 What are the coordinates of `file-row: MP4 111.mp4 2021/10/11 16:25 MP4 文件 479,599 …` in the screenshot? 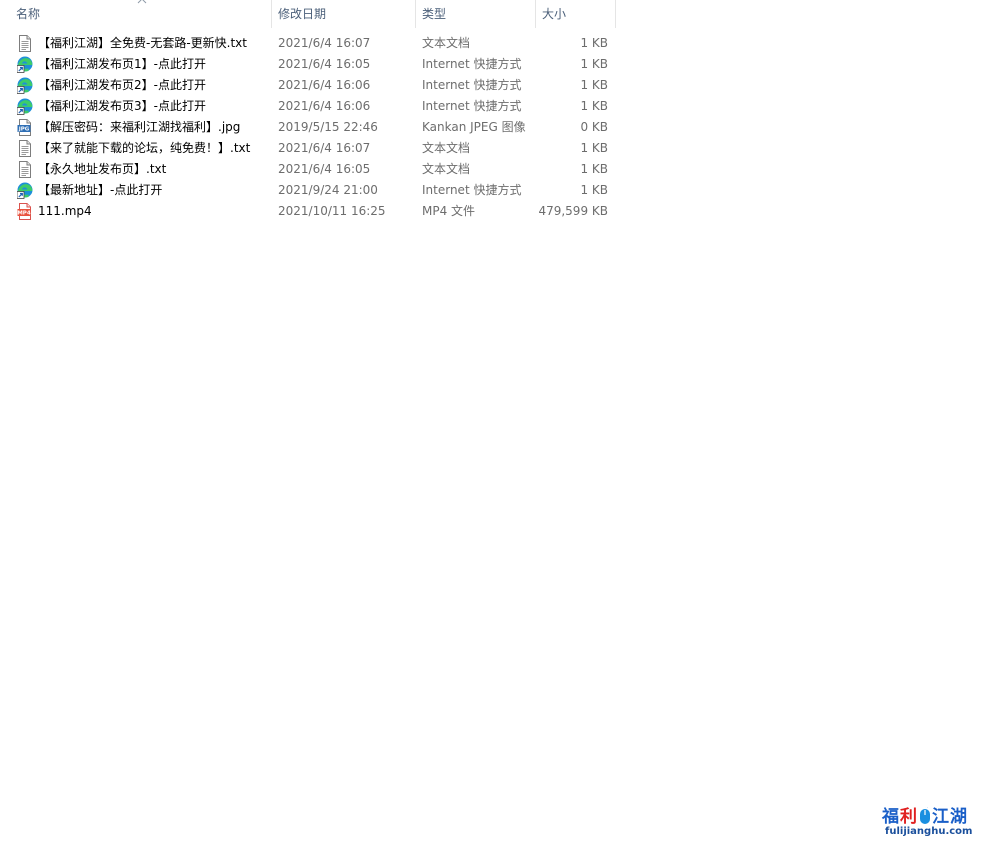 It's located at (308, 211).